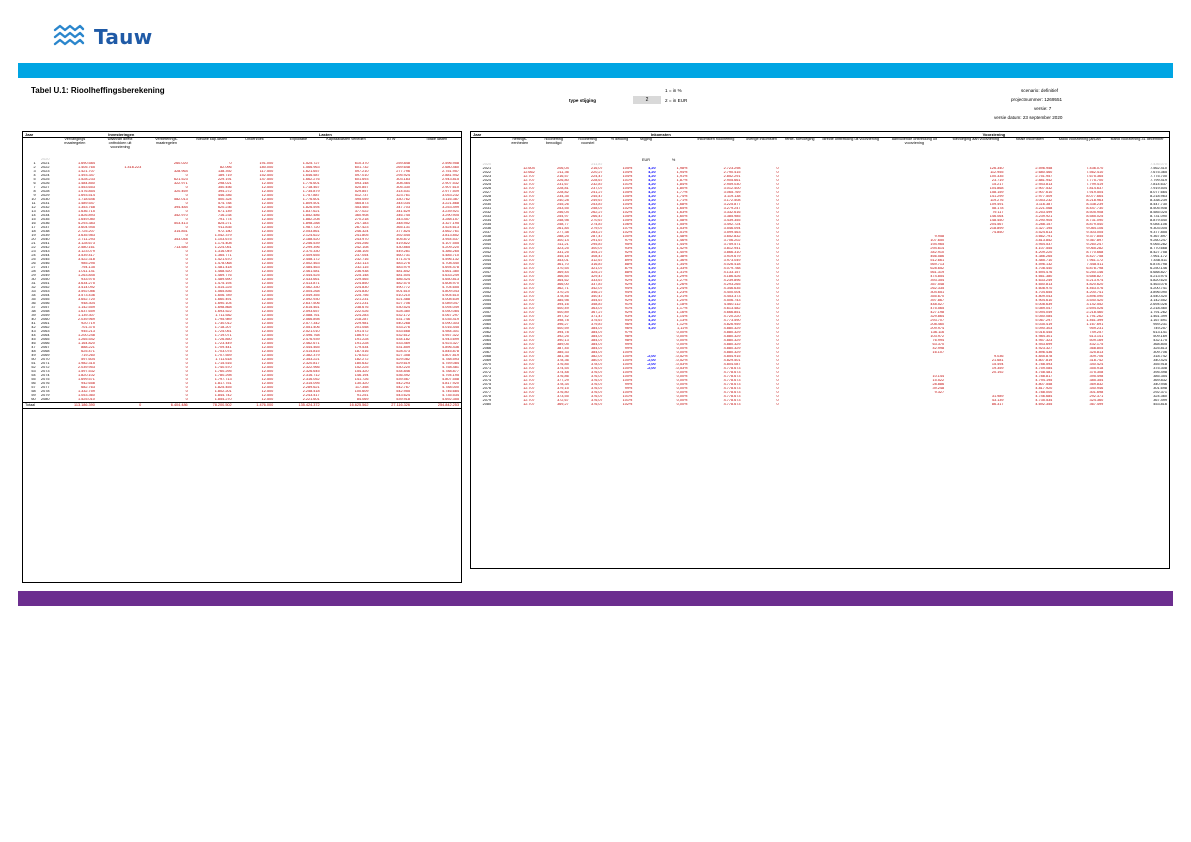  I want to click on right-col-header: rente- toevoeging, so click(799, 139).